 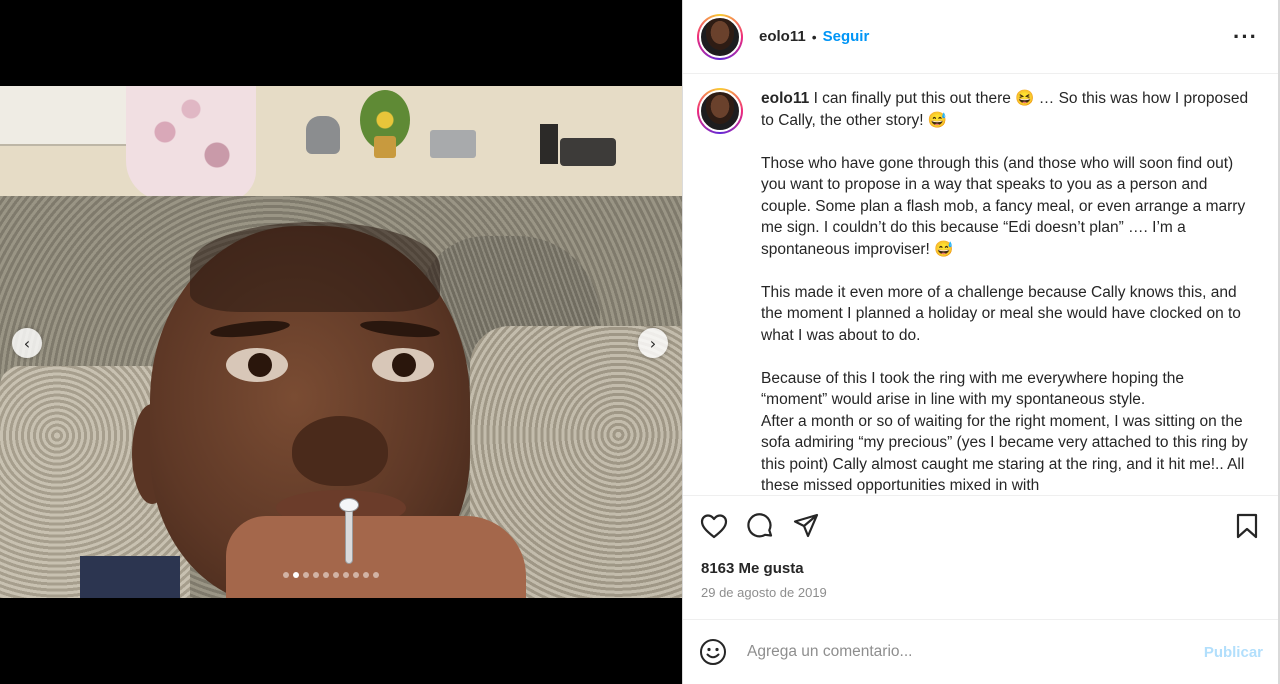 What do you see at coordinates (331, 575) in the screenshot?
I see `carousel-dots` at bounding box center [331, 575].